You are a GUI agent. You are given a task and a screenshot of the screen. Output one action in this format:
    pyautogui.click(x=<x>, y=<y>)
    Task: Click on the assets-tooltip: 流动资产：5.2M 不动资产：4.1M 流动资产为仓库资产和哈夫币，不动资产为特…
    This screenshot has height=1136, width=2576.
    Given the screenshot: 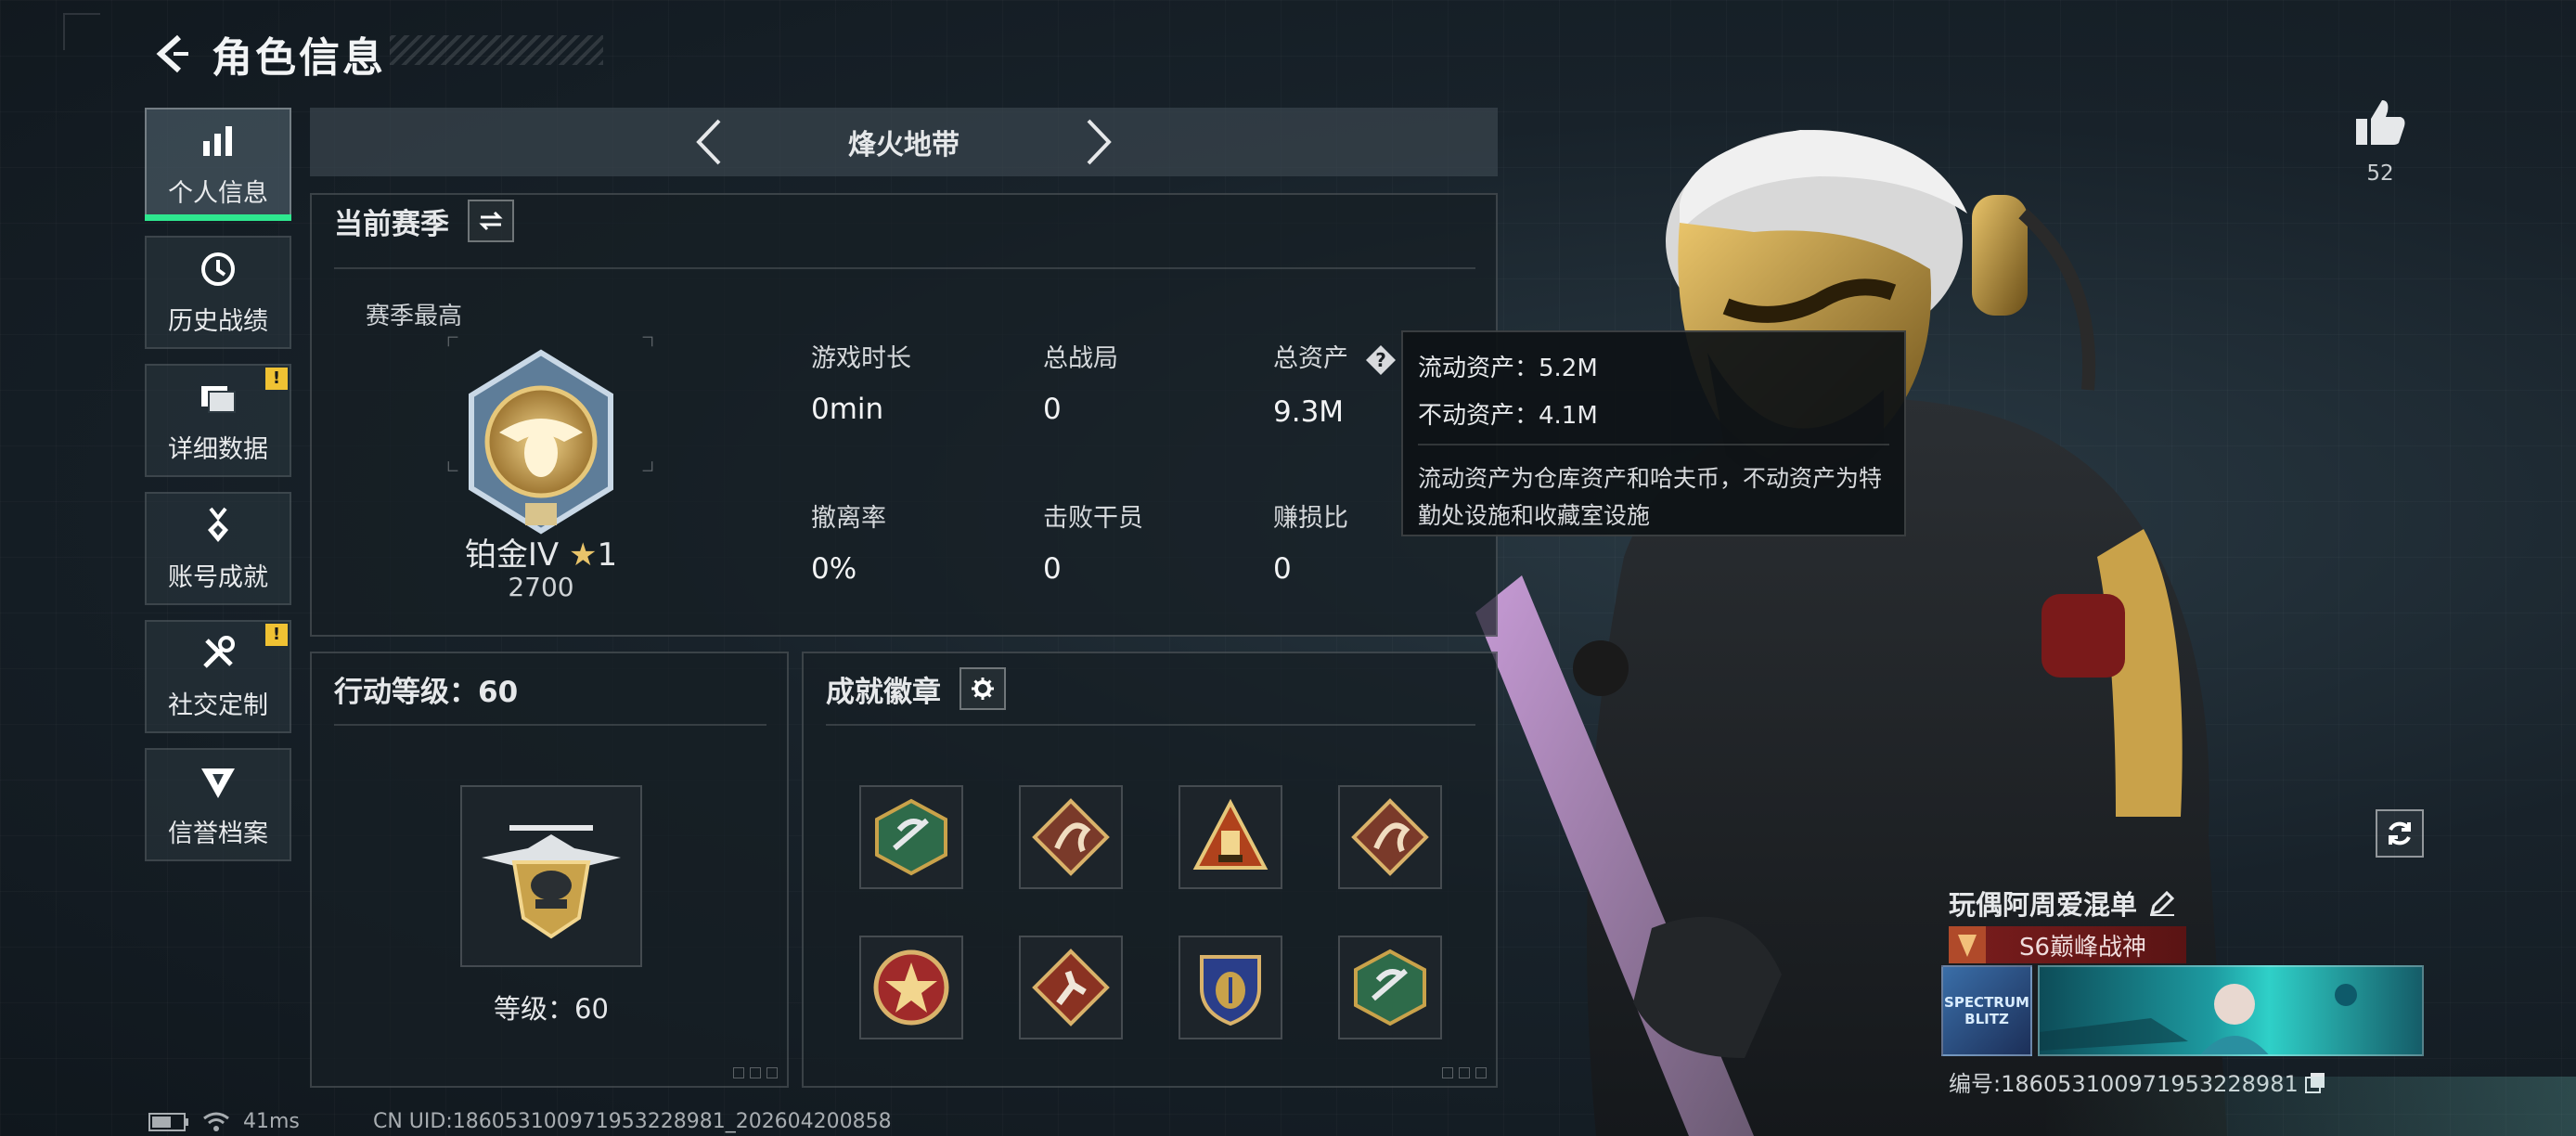 What is the action you would take?
    pyautogui.click(x=1653, y=433)
    